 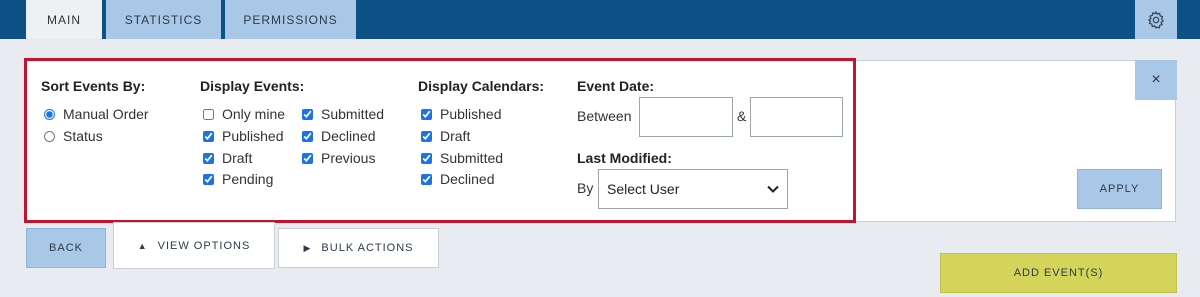 I want to click on sort-option-status: Status, so click(x=73, y=136).